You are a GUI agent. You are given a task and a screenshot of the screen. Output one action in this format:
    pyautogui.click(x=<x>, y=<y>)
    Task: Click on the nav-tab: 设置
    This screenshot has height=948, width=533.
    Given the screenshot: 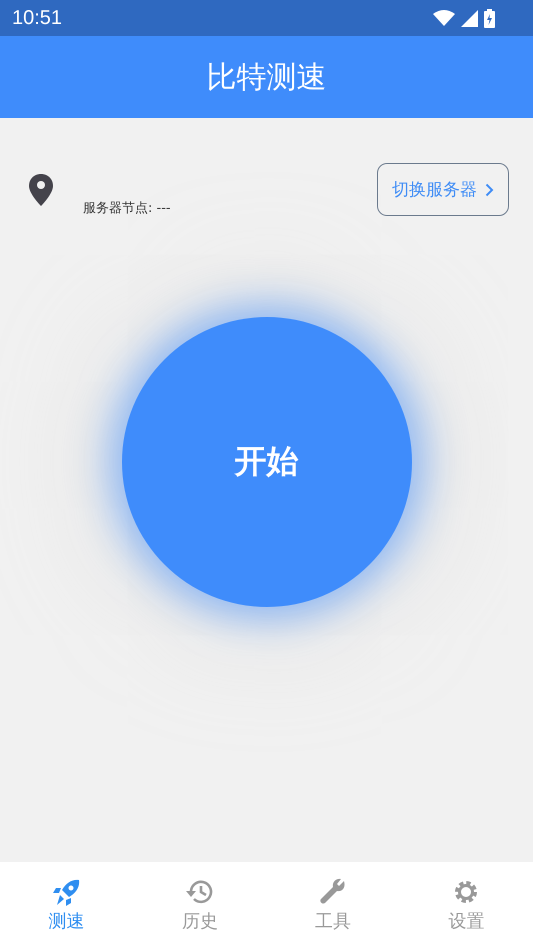 What is the action you would take?
    pyautogui.click(x=466, y=905)
    